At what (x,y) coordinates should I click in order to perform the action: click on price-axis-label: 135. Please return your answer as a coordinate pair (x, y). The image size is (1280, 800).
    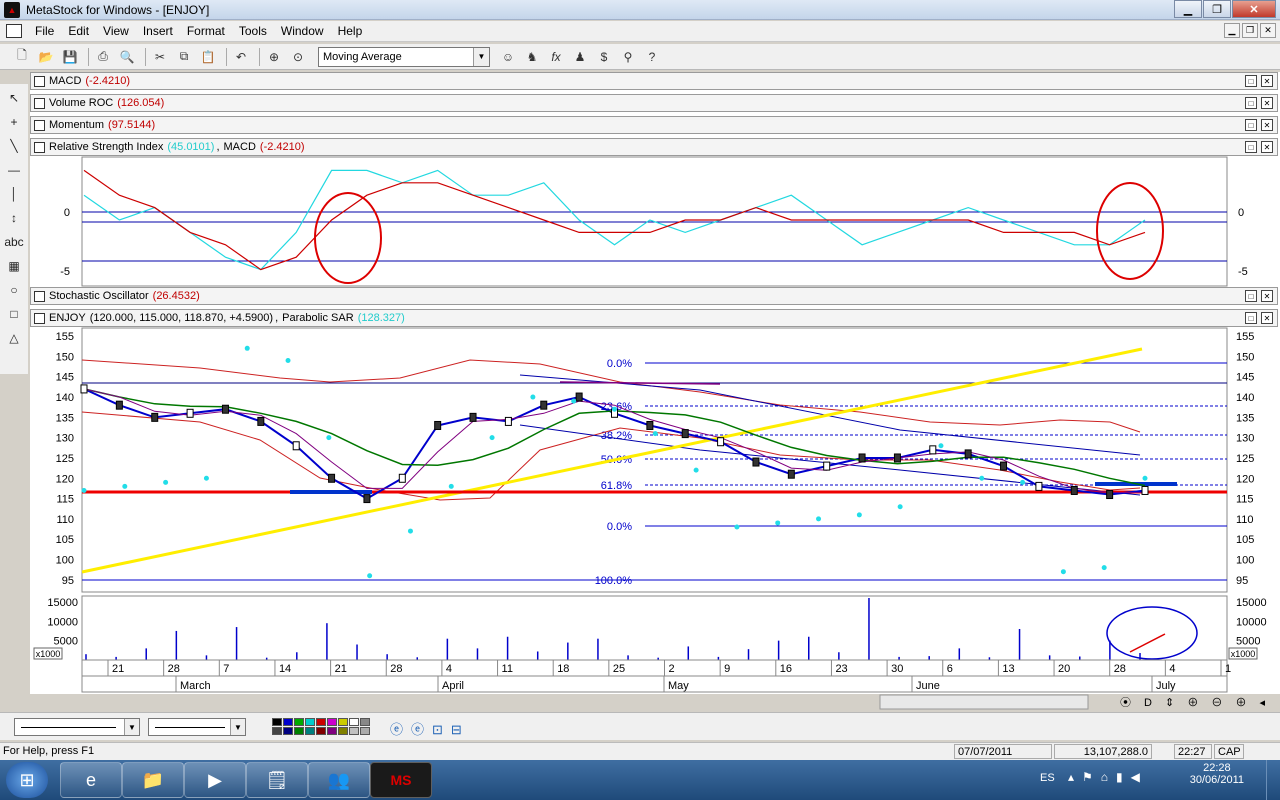
    Looking at the image, I should click on (65, 418).